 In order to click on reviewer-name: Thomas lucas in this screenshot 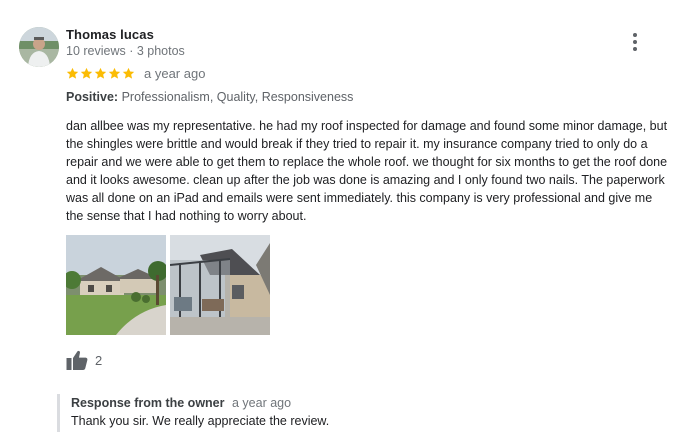, I will do `click(110, 34)`.